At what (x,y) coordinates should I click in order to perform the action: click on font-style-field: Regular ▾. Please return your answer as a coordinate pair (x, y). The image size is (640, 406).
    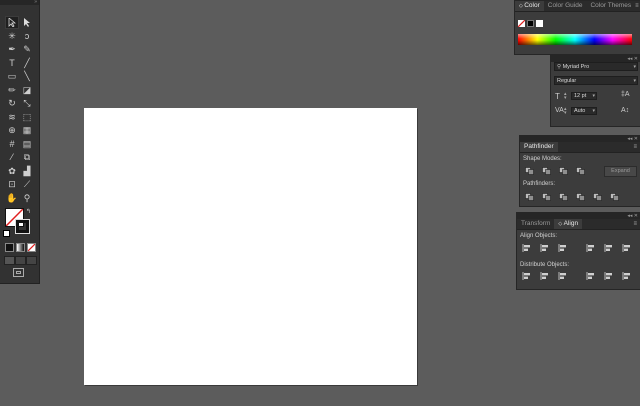
    Looking at the image, I should click on (596, 80).